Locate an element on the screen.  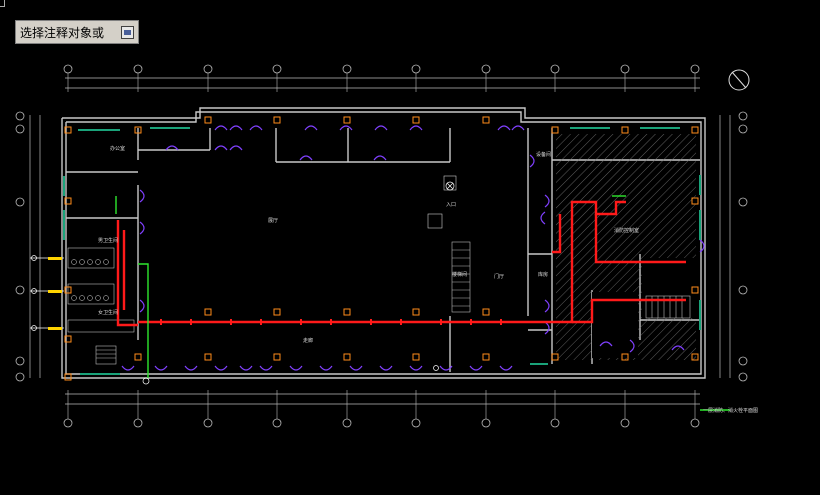
room-label-equip: 设备间 is located at coordinates (543, 154).